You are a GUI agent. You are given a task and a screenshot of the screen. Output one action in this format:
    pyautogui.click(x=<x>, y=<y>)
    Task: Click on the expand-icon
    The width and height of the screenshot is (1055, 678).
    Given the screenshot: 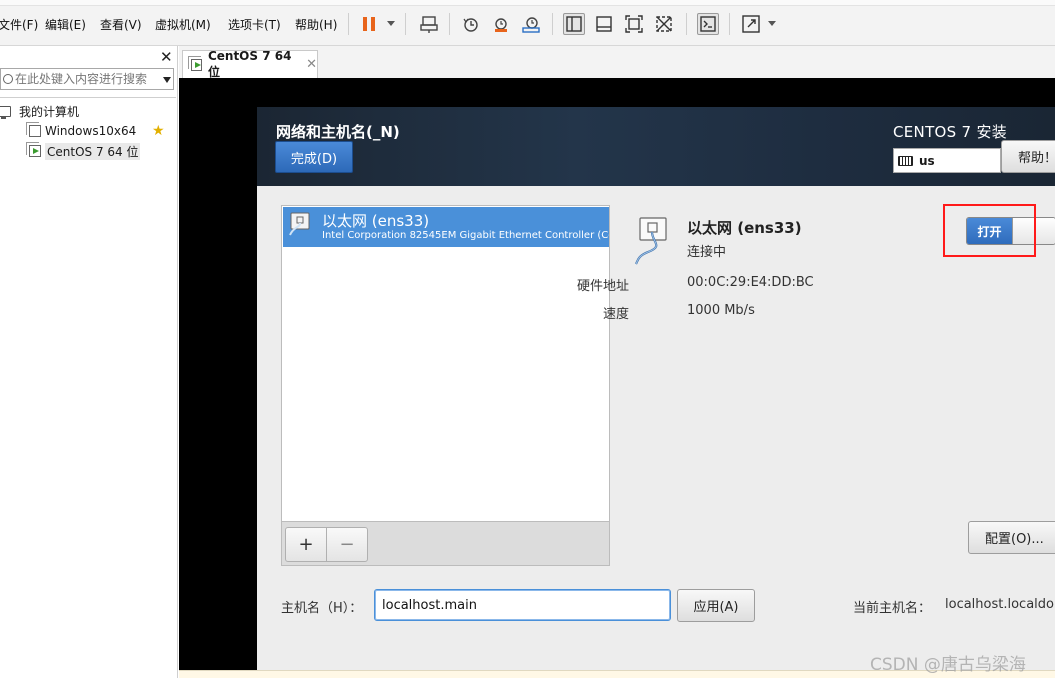 What is the action you would take?
    pyautogui.click(x=751, y=24)
    